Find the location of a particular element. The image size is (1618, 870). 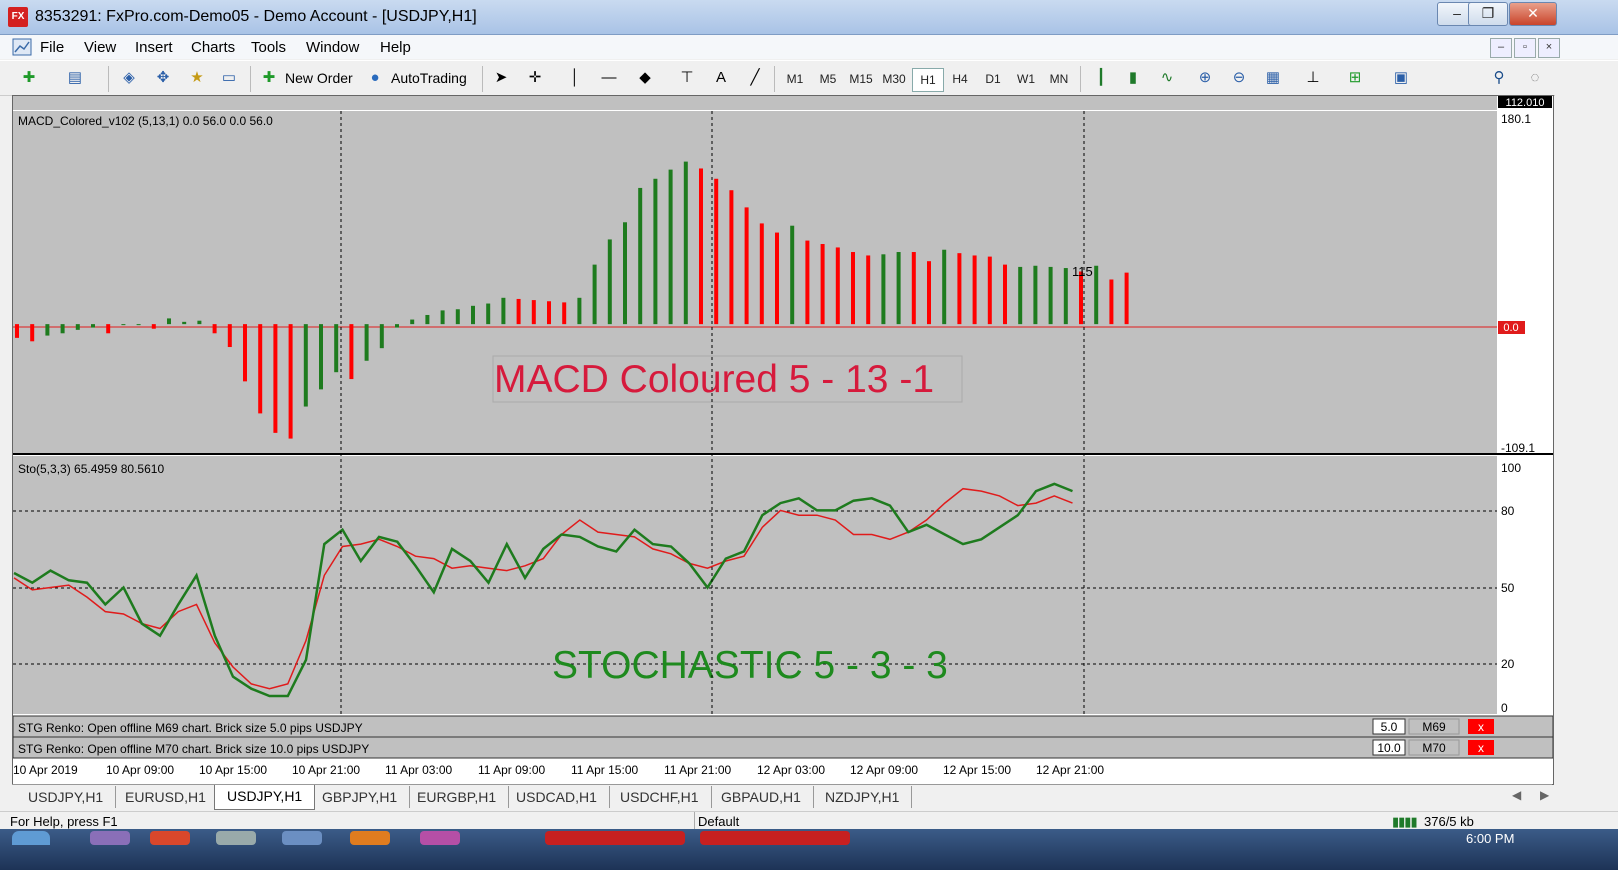

line-chart-icon: ∿ is located at coordinates (1167, 78).